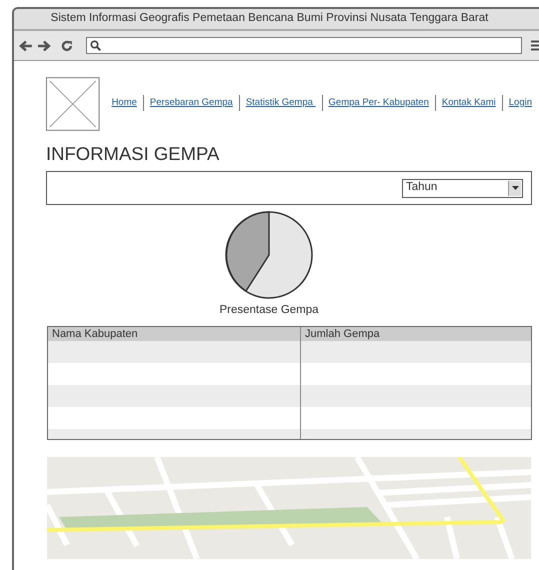  What do you see at coordinates (73, 104) in the screenshot?
I see `logo-placeholder` at bounding box center [73, 104].